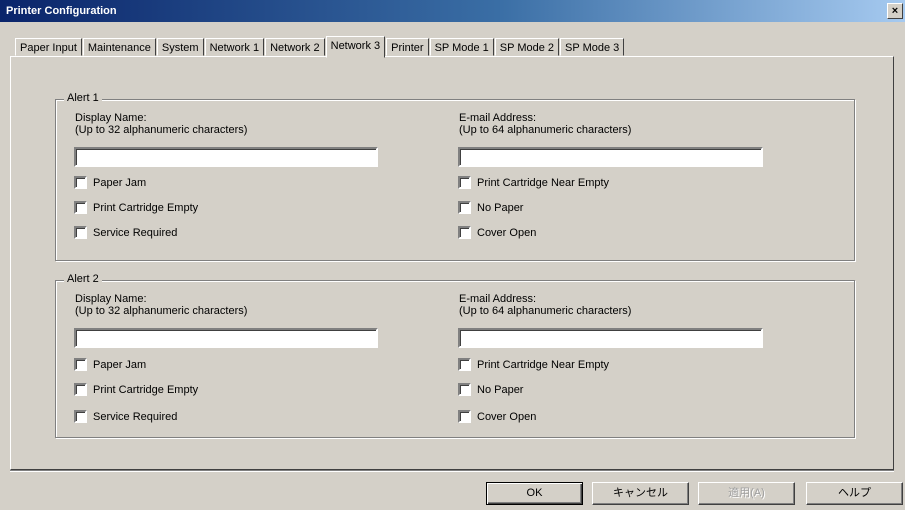  I want to click on tab-printer: Printer, so click(407, 47).